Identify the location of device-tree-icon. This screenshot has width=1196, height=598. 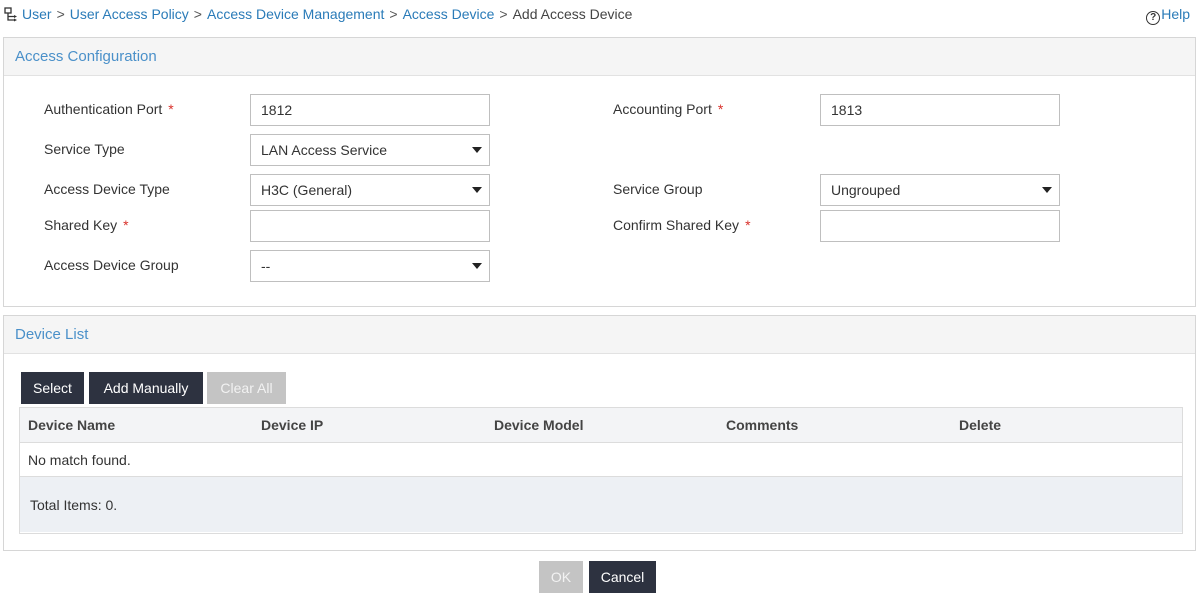
(10, 14).